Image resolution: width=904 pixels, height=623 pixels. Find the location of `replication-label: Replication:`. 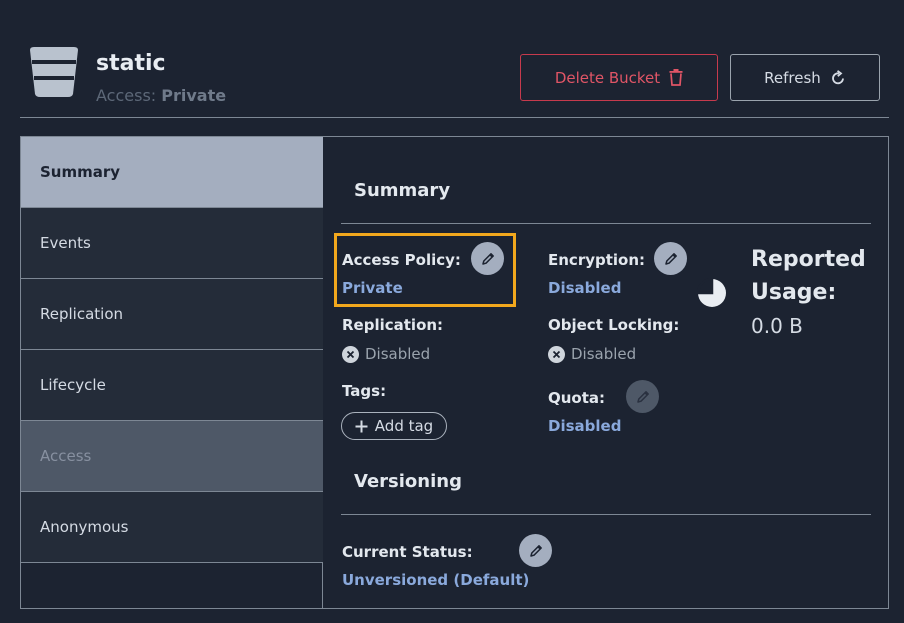

replication-label: Replication: is located at coordinates (393, 325).